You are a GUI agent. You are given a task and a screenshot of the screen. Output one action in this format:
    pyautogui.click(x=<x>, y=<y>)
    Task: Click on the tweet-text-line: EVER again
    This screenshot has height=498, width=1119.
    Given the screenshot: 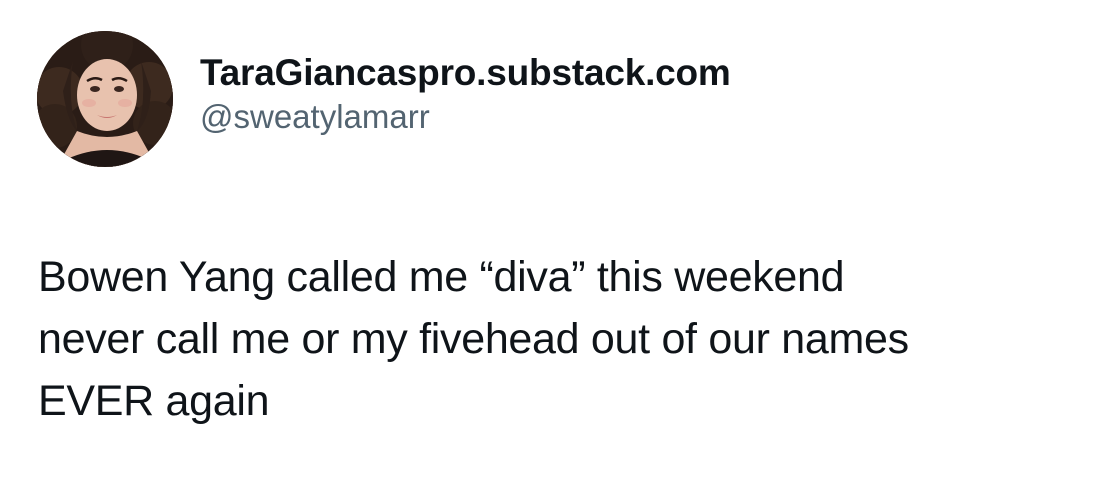 What is the action you would take?
    pyautogui.click(x=154, y=401)
    